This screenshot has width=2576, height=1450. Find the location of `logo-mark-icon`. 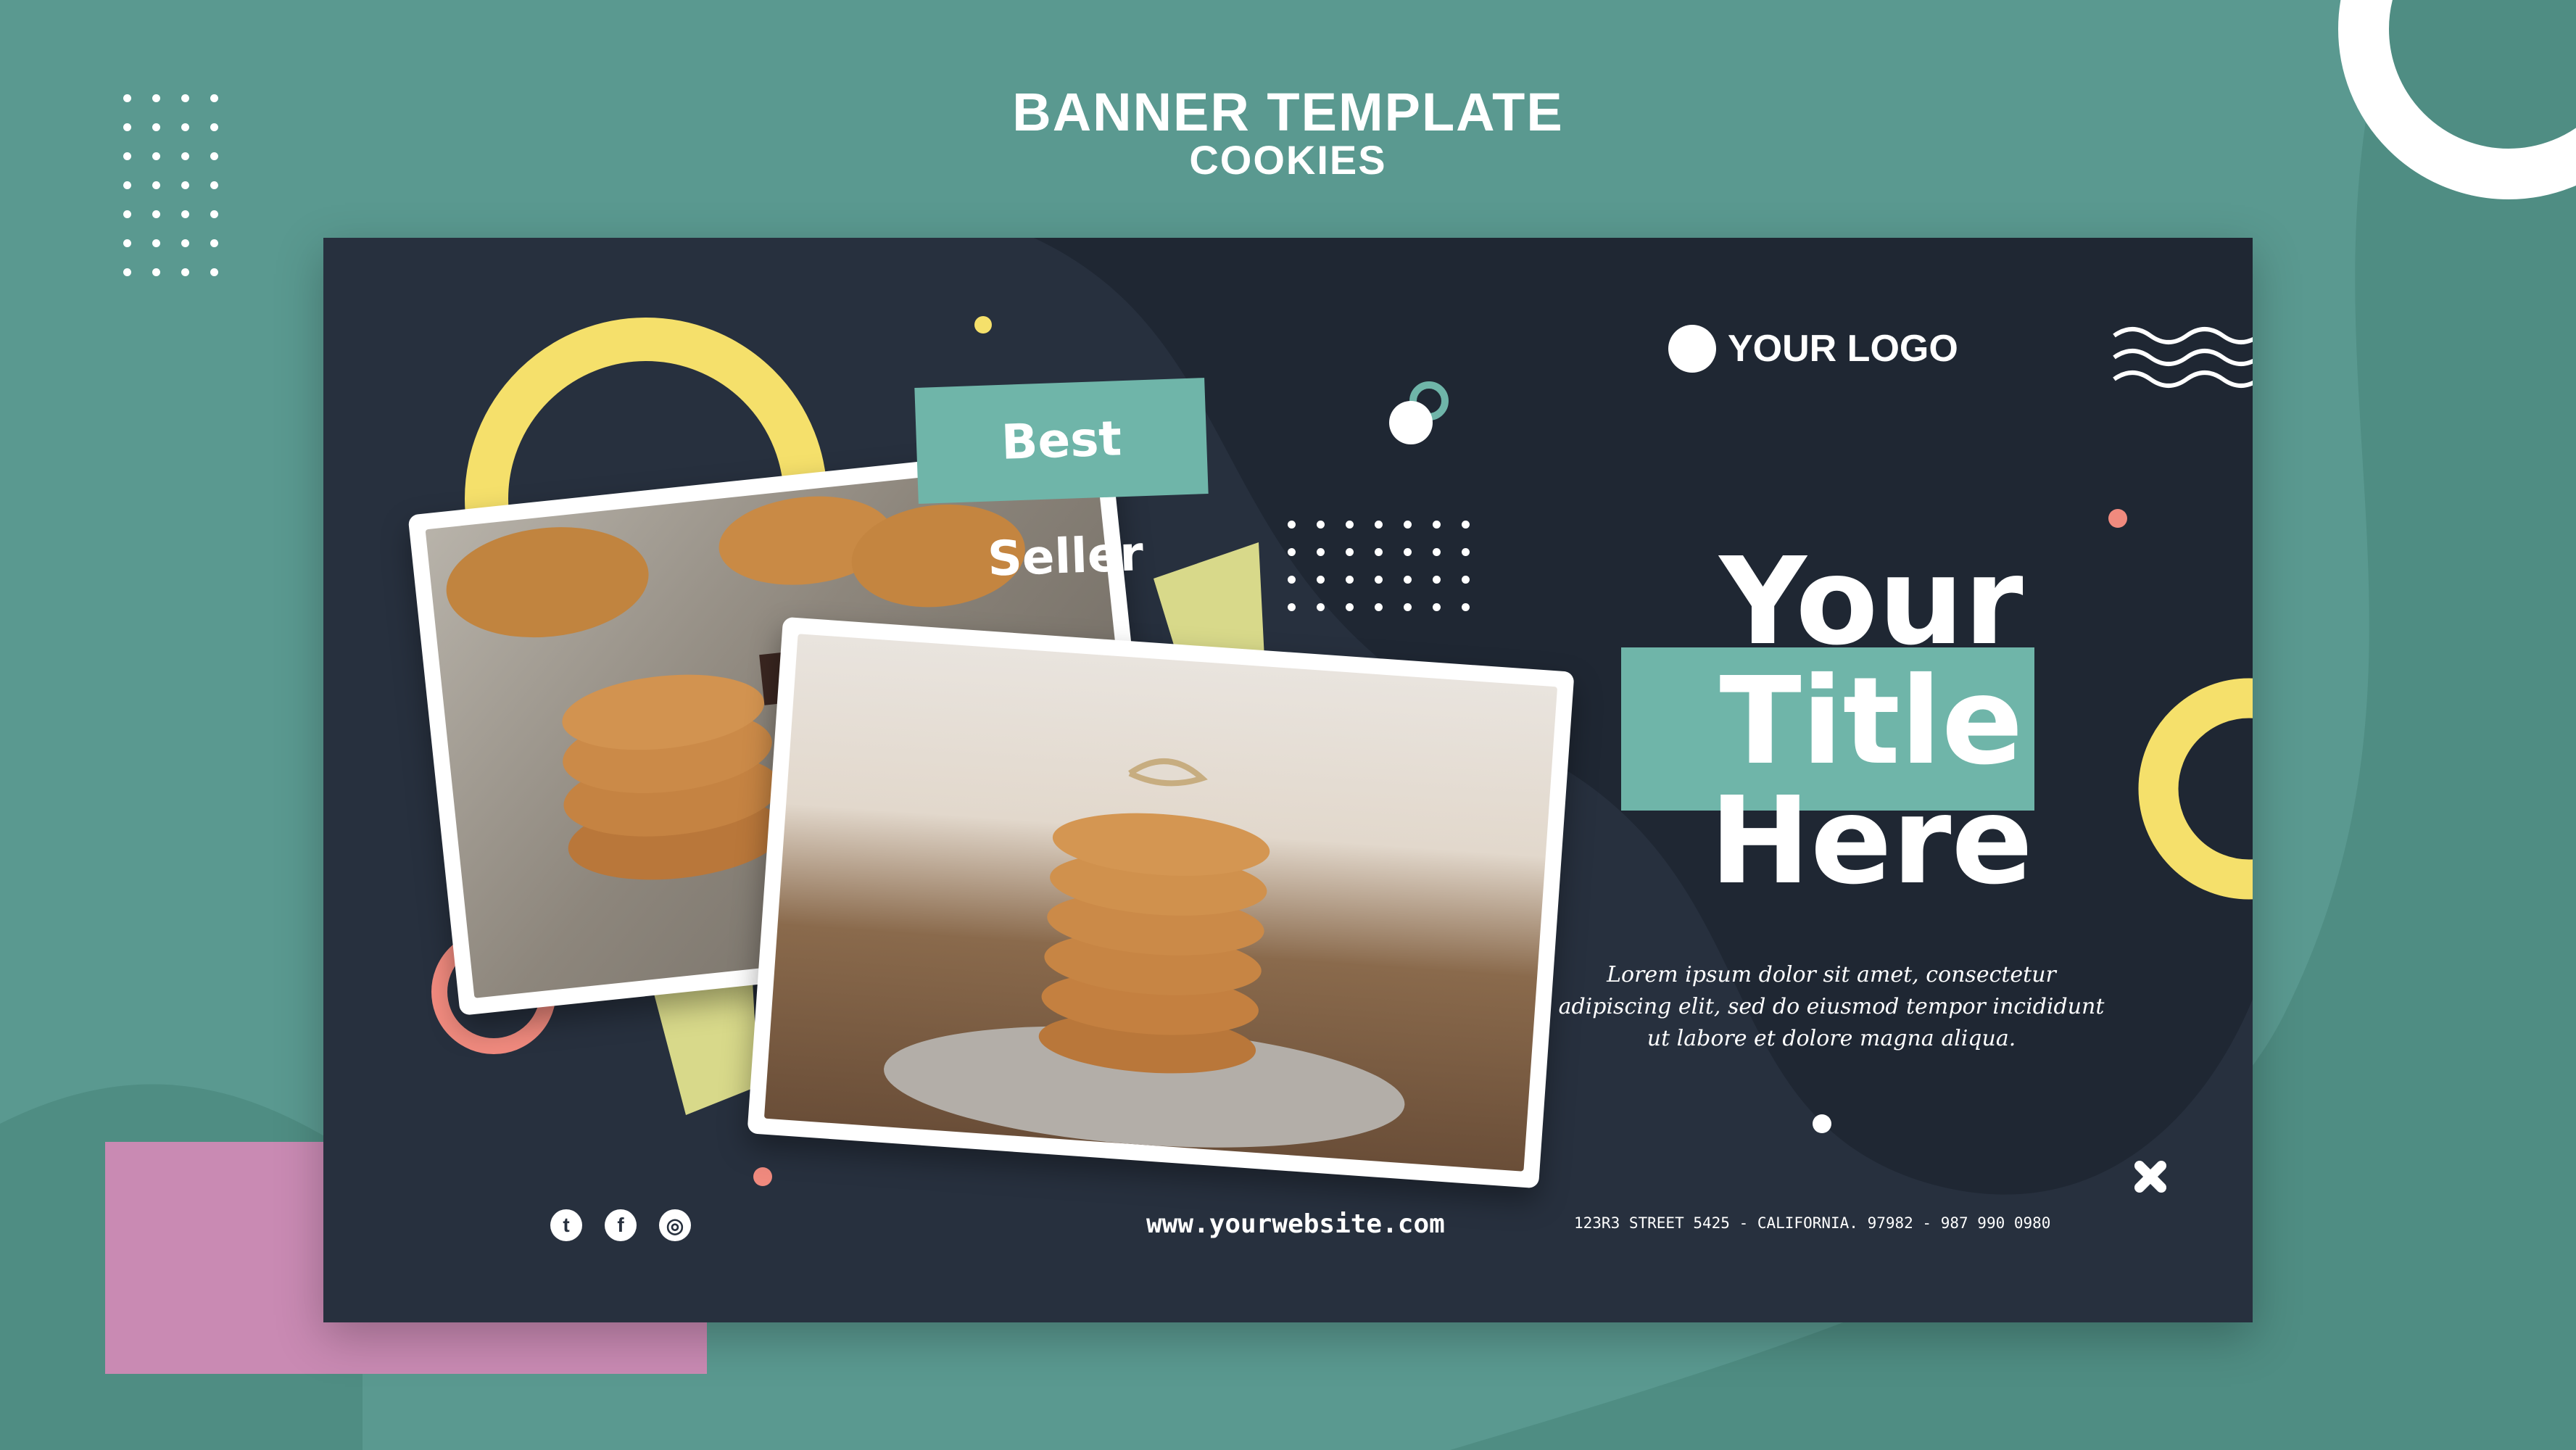

logo-mark-icon is located at coordinates (1692, 349).